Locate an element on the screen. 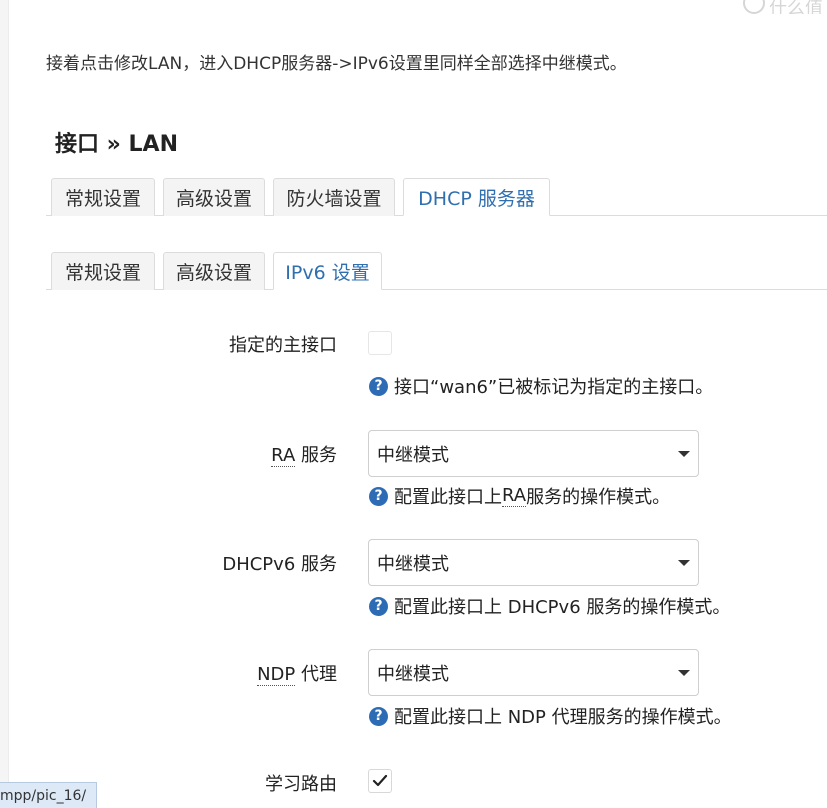 This screenshot has height=808, width=827. dhcpv6-service-help: ? 配置此接口上 DHCPv6 服务的操作模式。 is located at coordinates (549, 606).